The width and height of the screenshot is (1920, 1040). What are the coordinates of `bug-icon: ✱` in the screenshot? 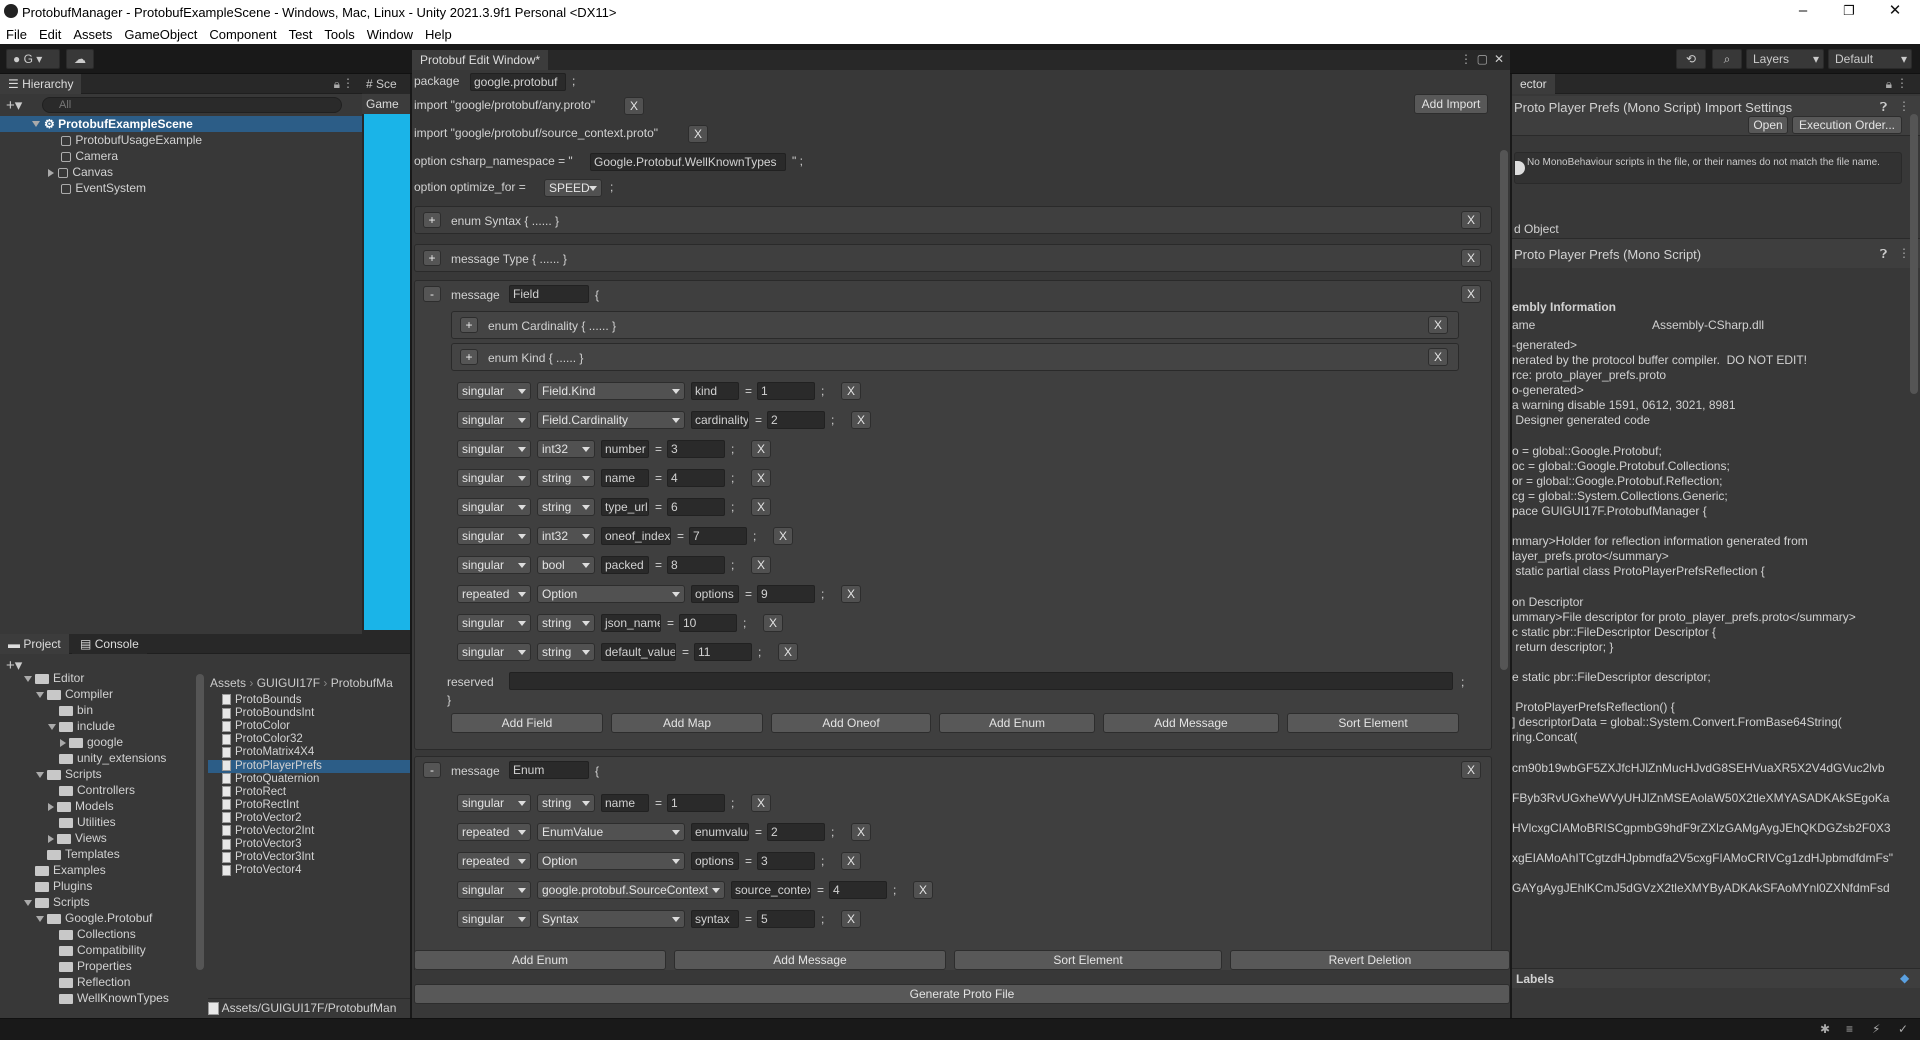 It's located at (1825, 1029).